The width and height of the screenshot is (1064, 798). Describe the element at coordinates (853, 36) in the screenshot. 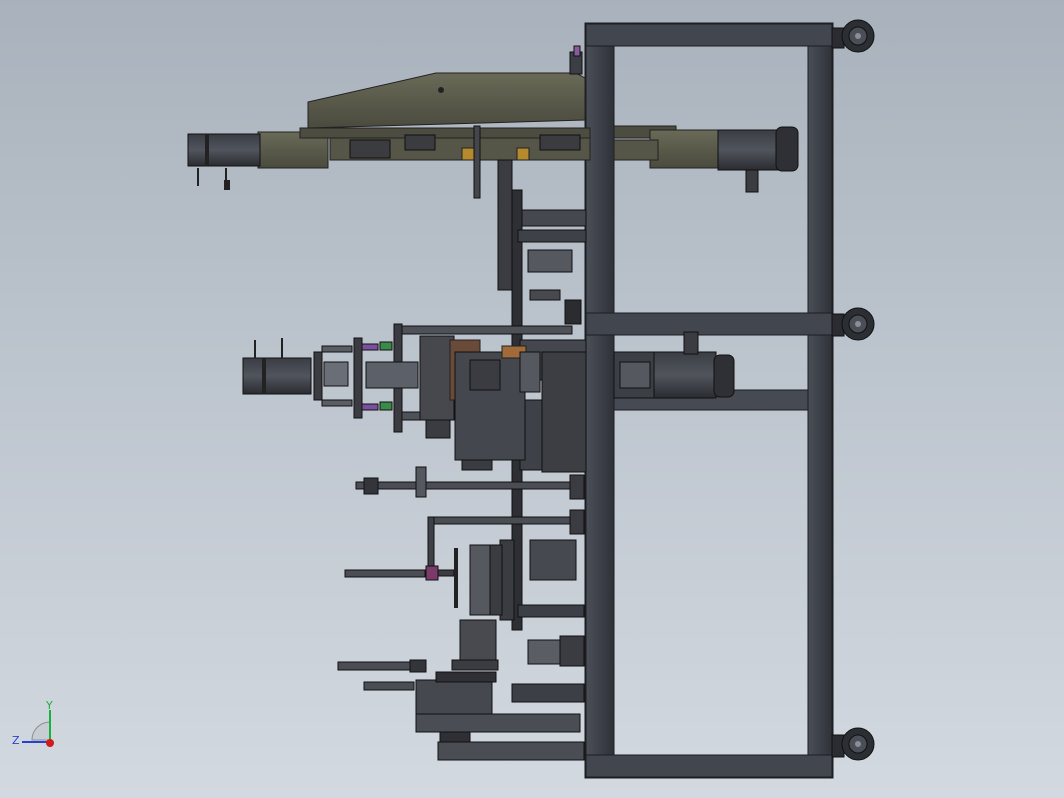

I see `caster-top` at that location.